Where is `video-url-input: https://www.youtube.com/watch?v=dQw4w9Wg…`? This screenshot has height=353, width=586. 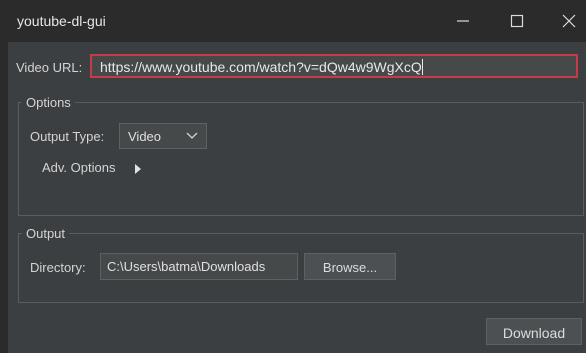
video-url-input: https://www.youtube.com/watch?v=dQw4w9Wg… is located at coordinates (334, 66).